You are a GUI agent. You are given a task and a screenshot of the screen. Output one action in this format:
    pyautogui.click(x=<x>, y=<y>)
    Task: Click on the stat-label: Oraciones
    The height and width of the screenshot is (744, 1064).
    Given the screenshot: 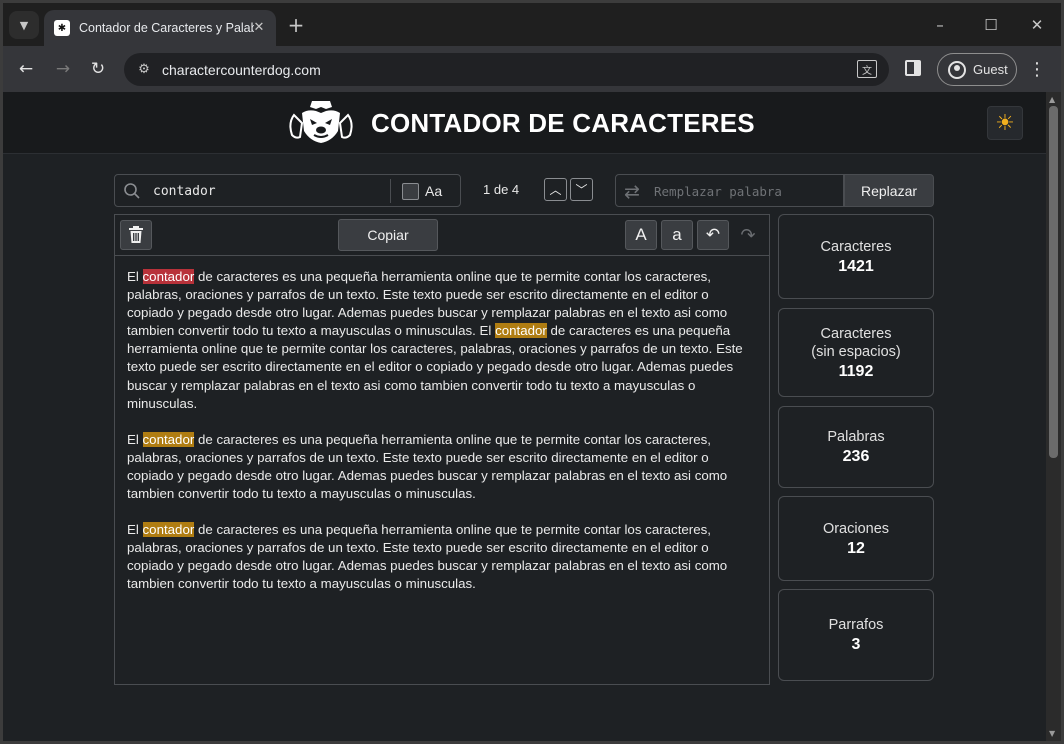 What is the action you would take?
    pyautogui.click(x=856, y=528)
    